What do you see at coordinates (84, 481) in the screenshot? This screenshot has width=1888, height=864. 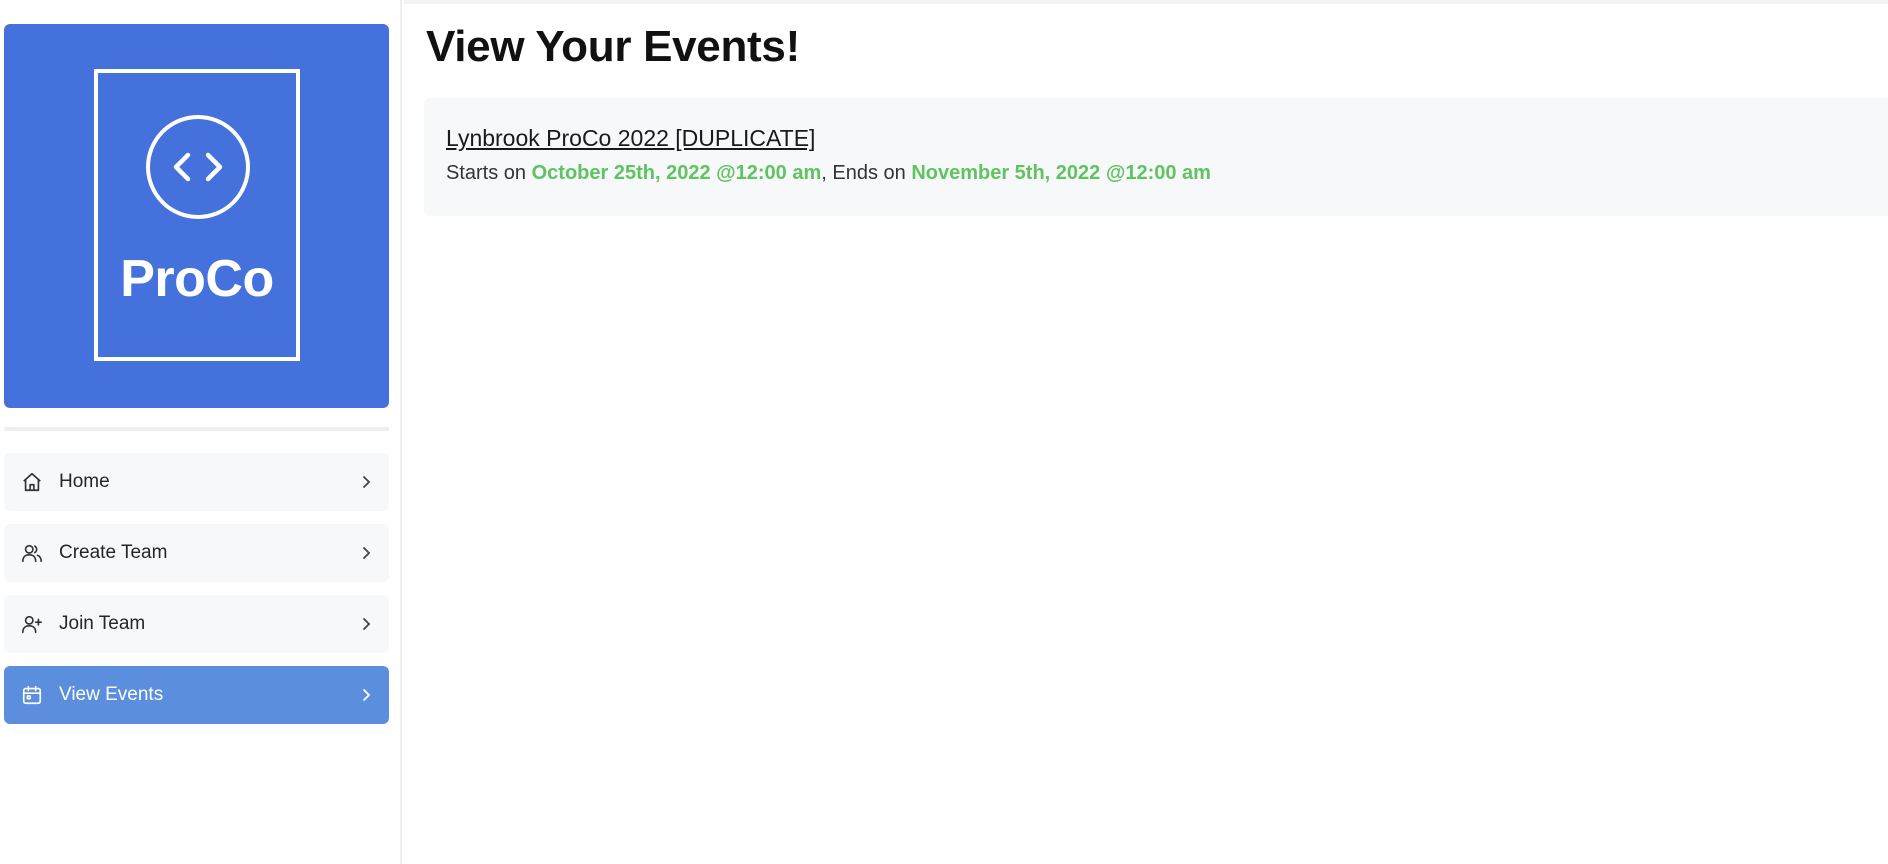 I see `sidebar-item-label: Home` at bounding box center [84, 481].